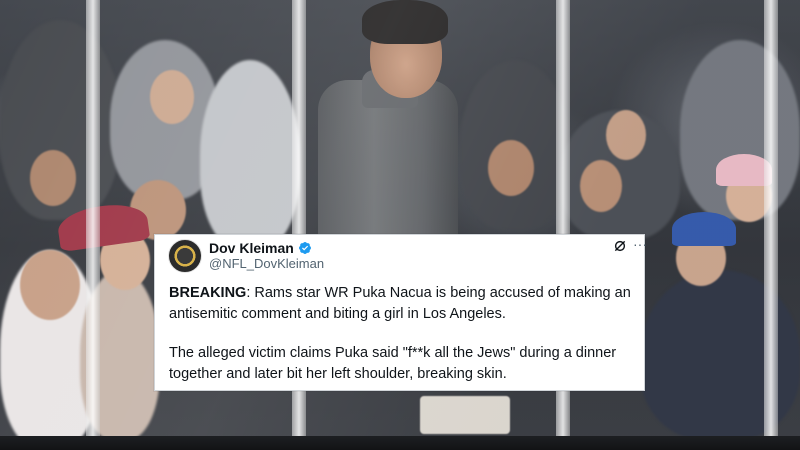 This screenshot has height=450, width=800. What do you see at coordinates (208, 293) in the screenshot?
I see `breaking-label: BREAKING` at bounding box center [208, 293].